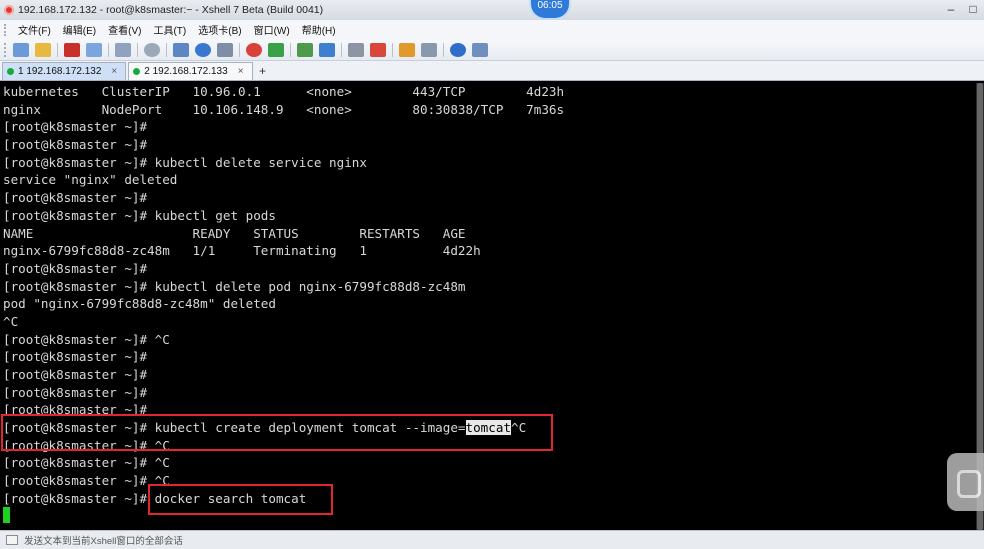 The height and width of the screenshot is (549, 984). What do you see at coordinates (327, 49) in the screenshot?
I see `lock-icon` at bounding box center [327, 49].